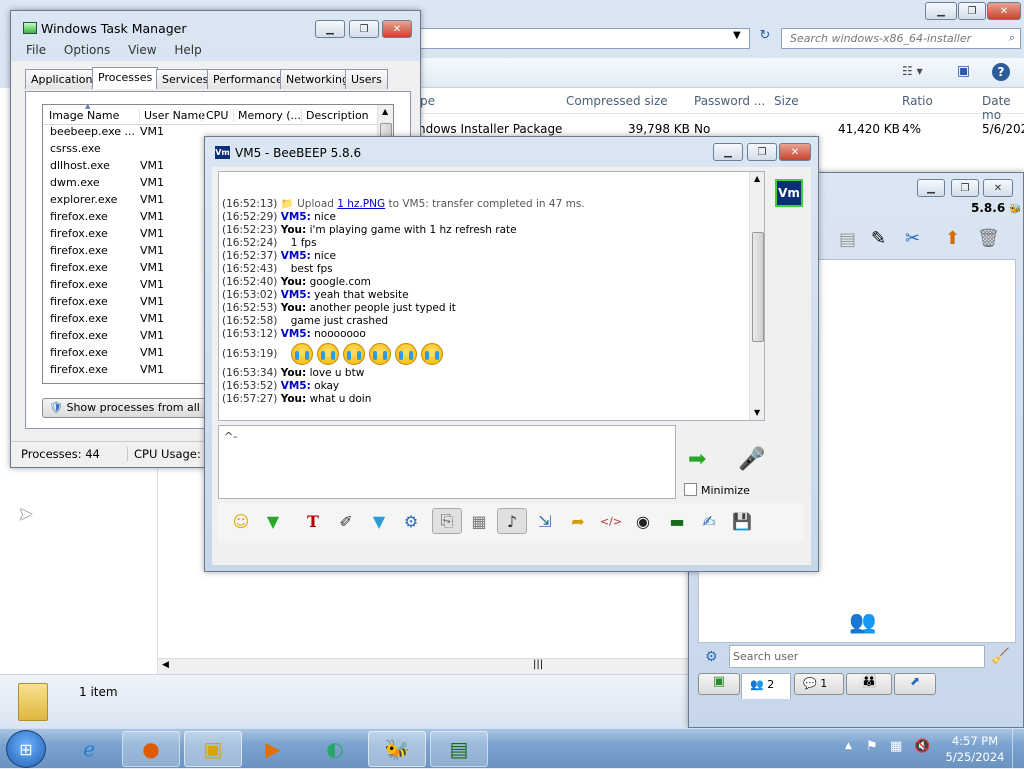 The width and height of the screenshot is (1024, 769). What do you see at coordinates (273, 749) in the screenshot?
I see `media-player-icon: ▶` at bounding box center [273, 749].